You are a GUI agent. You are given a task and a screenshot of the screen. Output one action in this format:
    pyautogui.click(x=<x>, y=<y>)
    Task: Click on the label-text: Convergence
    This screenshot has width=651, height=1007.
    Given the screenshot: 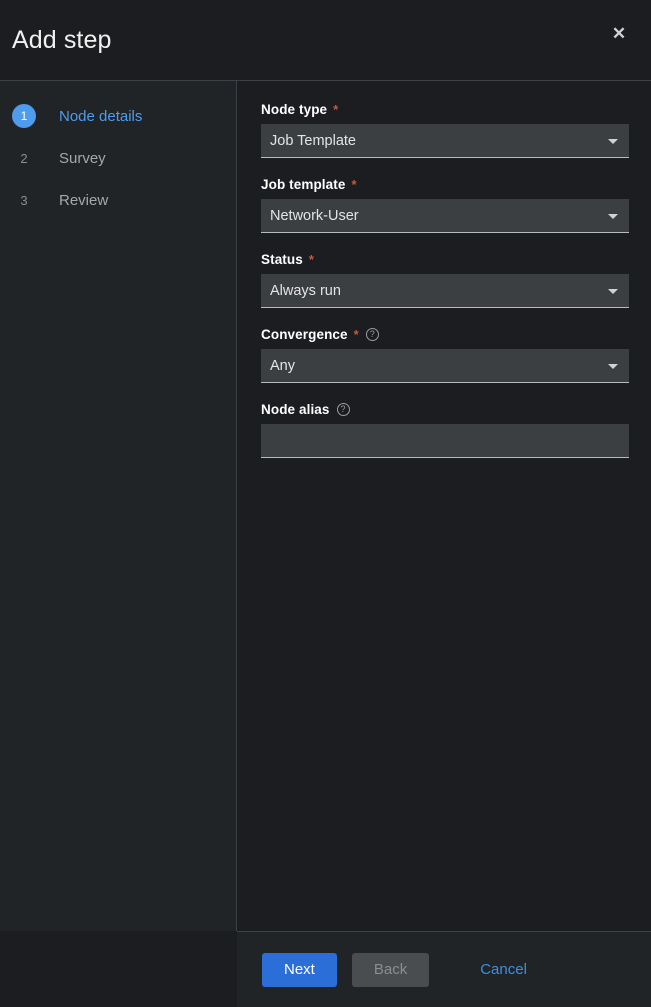 What is the action you would take?
    pyautogui.click(x=304, y=334)
    